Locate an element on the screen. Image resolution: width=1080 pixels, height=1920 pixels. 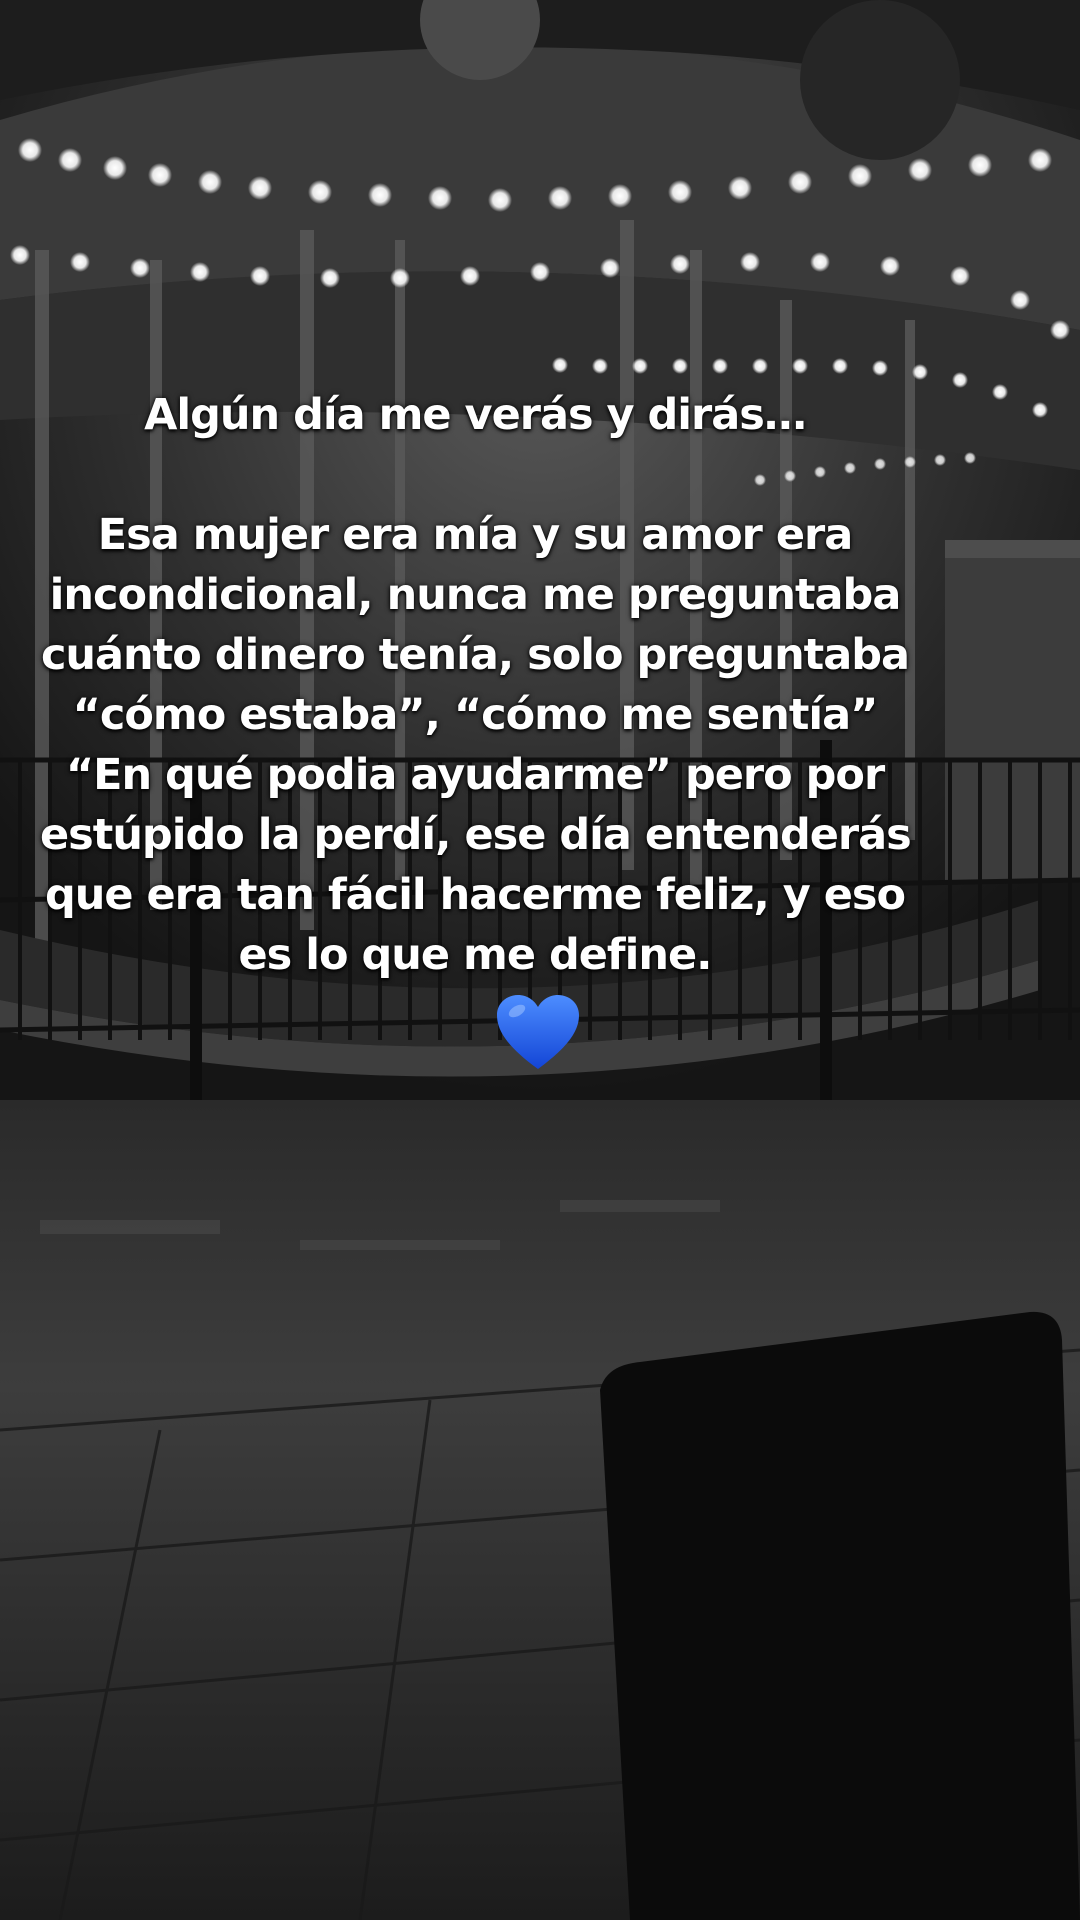
caption-line: que era tan fácil hacerme feliz, y eso is located at coordinates (475, 895).